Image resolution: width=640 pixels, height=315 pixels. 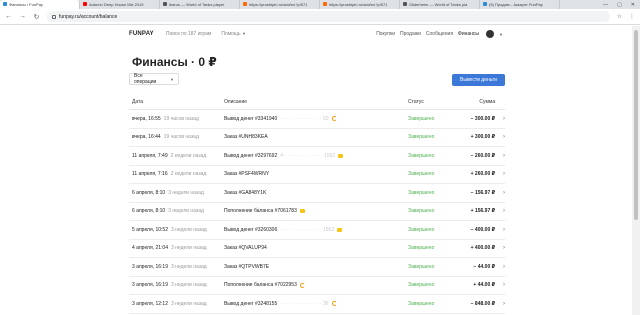 I want to click on withdraw-button: Вывести деньги, so click(x=478, y=80).